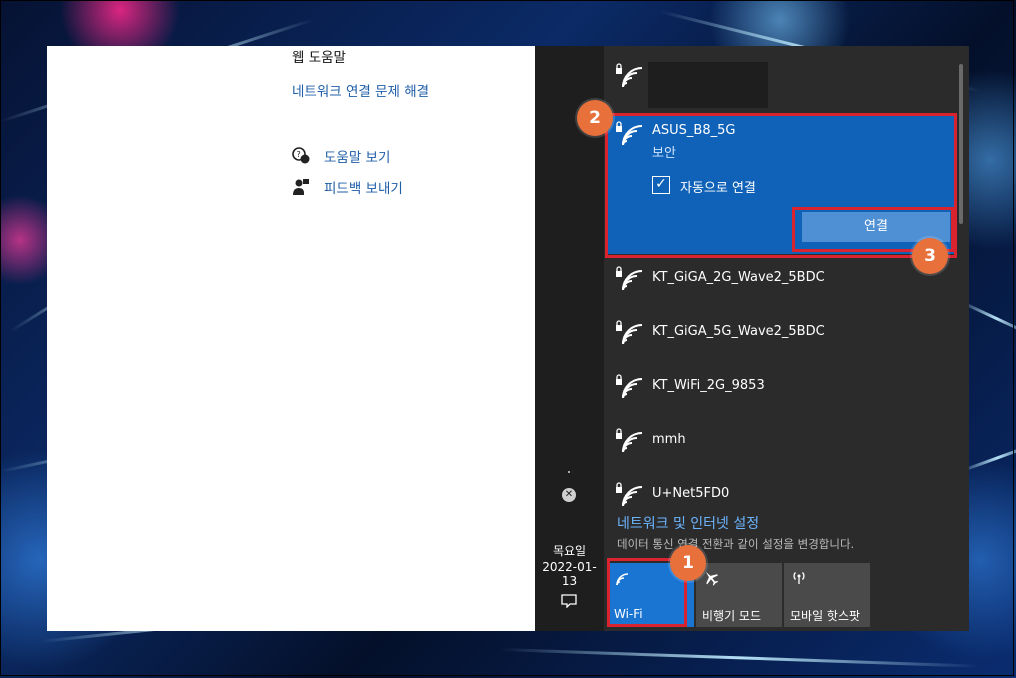  What do you see at coordinates (825, 616) in the screenshot?
I see `mobile-hotspot-label: 모바일 핫스팟` at bounding box center [825, 616].